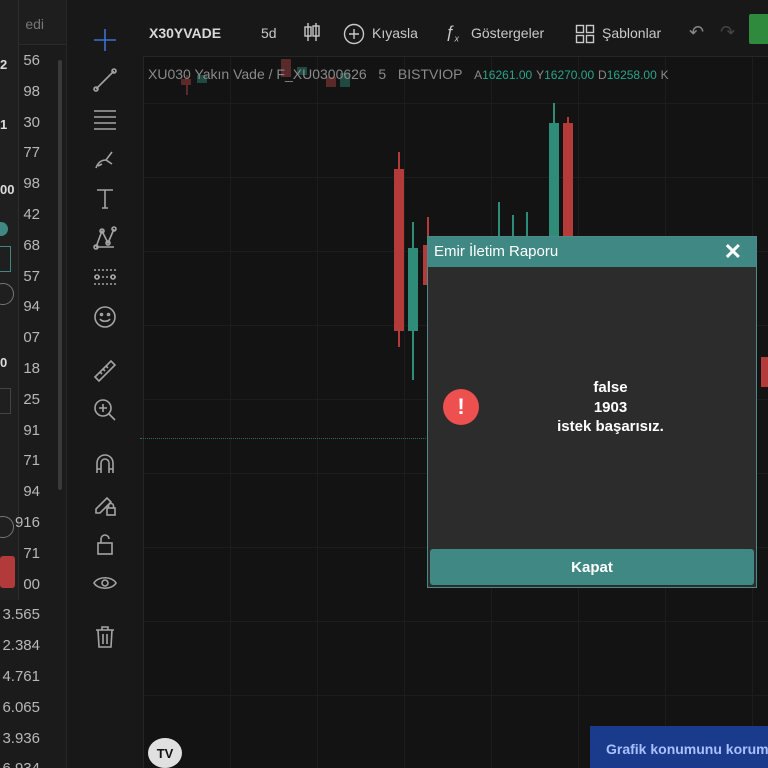 The image size is (768, 768). What do you see at coordinates (105, 80) in the screenshot?
I see `trendline-icon` at bounding box center [105, 80].